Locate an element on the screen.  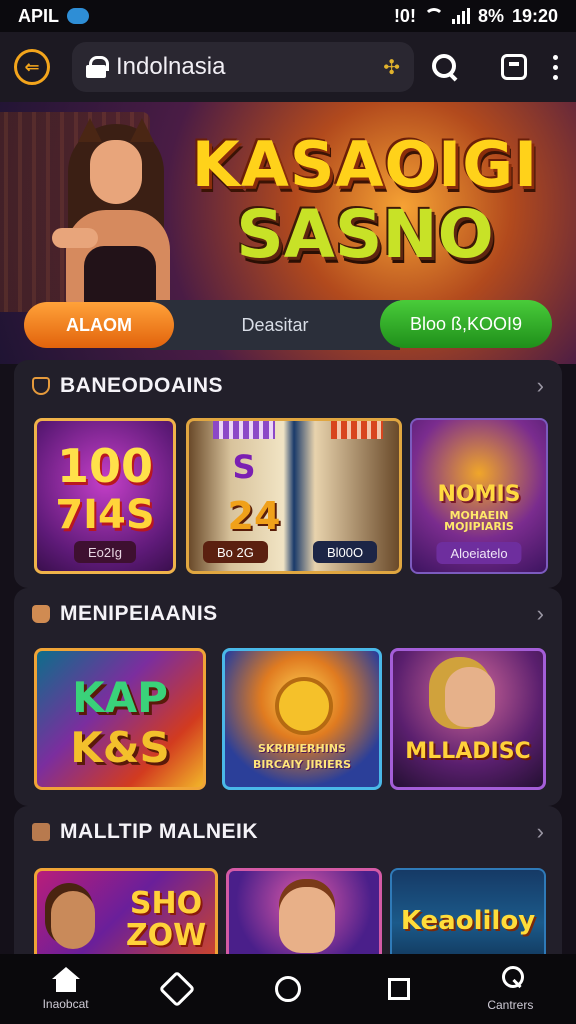
app-notification-icon is located at coordinates (78, 16).